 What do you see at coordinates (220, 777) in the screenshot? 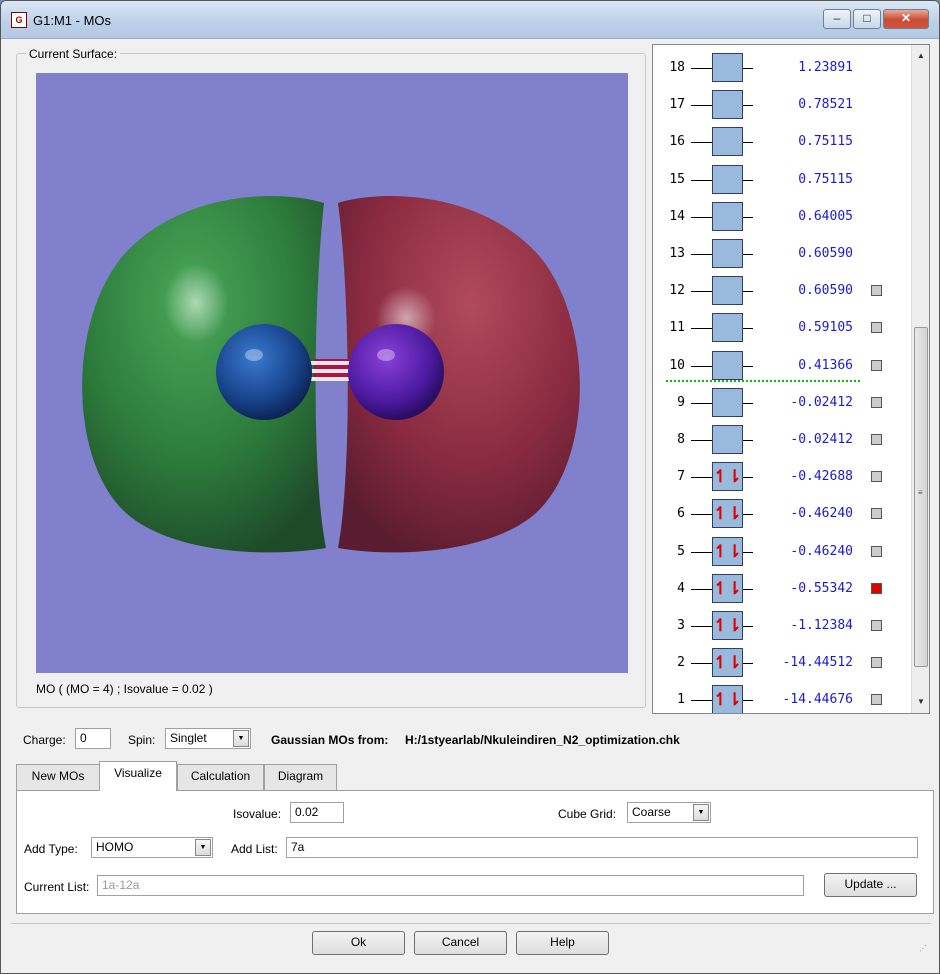
I see `tab-calculation: Calculation` at bounding box center [220, 777].